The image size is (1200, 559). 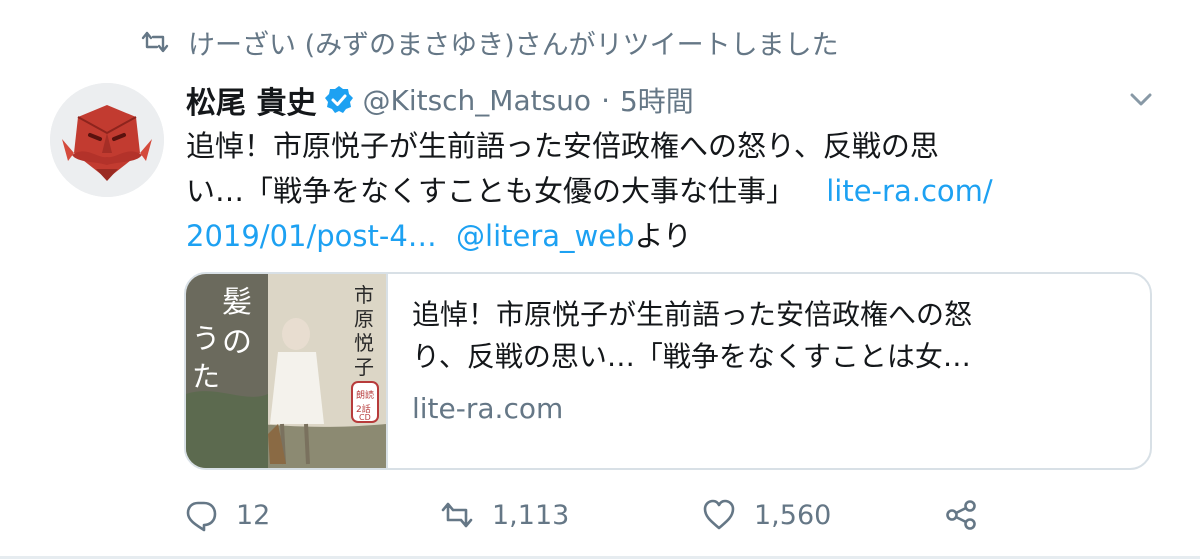 I want to click on retweet-button: 1,113, so click(x=504, y=515).